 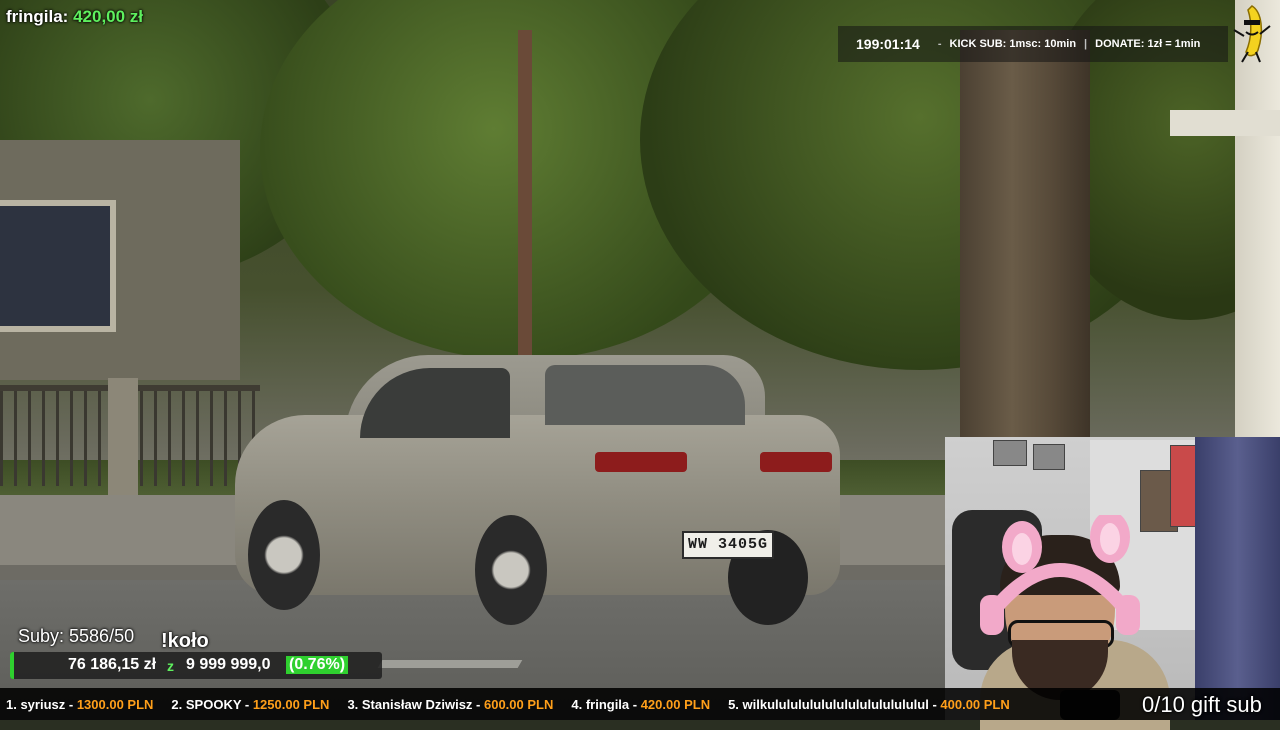 I want to click on building-ledge, so click(x=1225, y=123).